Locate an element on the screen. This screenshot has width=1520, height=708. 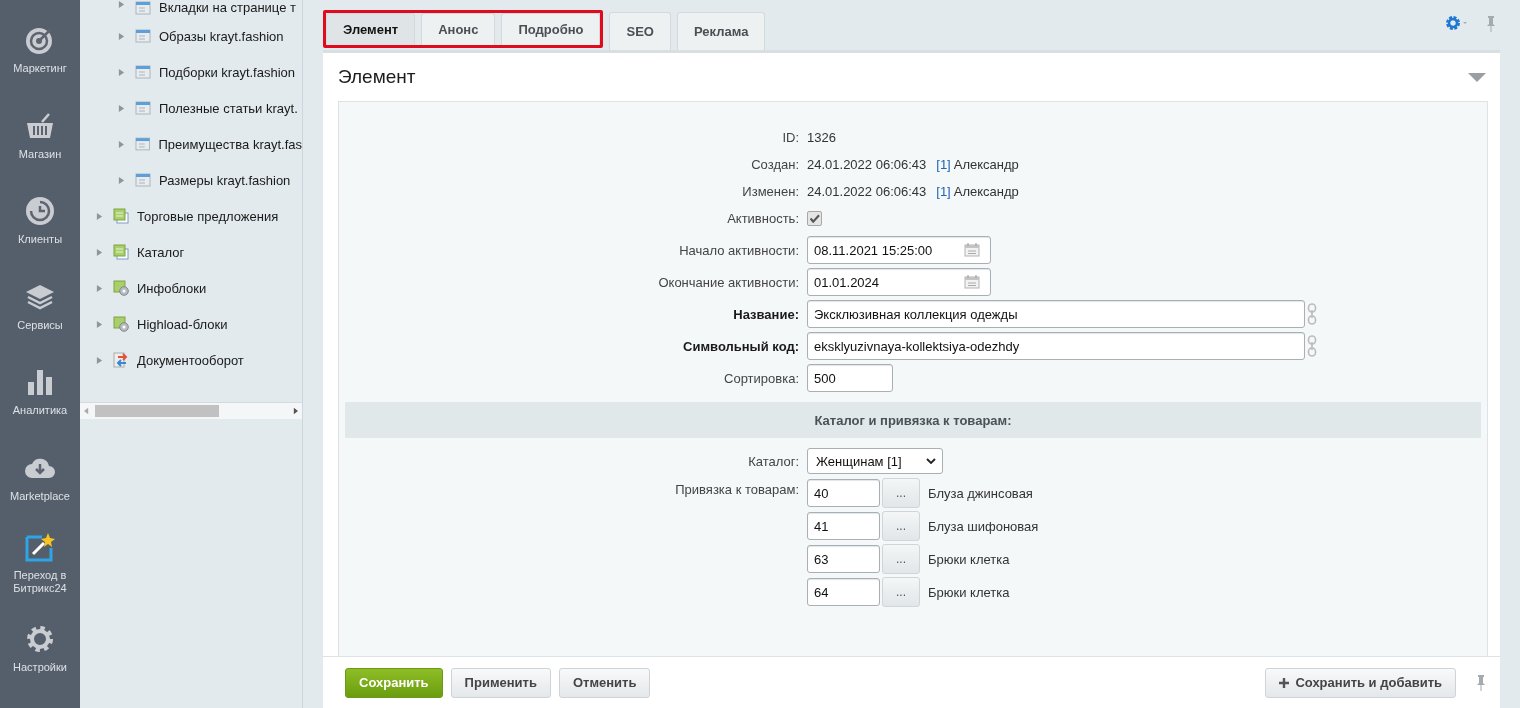
field-label: Привязка к товарам: is located at coordinates (736, 489).